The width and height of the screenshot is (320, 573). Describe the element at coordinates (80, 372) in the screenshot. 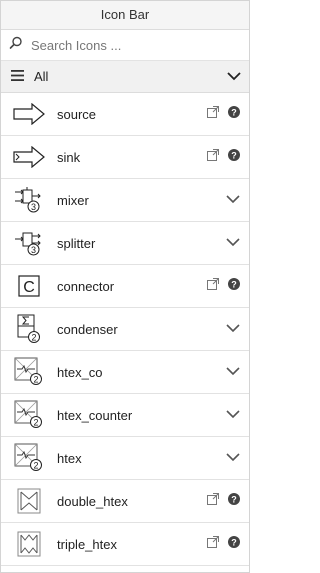

I see `item-label: htex_co` at that location.